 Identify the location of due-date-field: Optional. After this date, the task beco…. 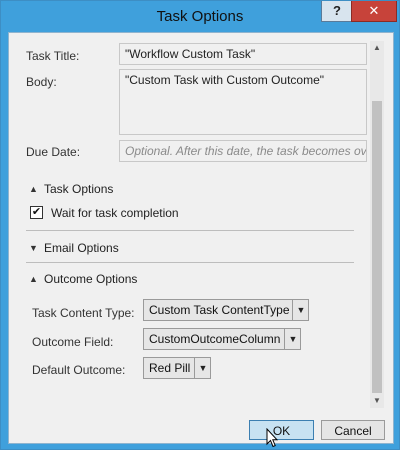
(243, 151).